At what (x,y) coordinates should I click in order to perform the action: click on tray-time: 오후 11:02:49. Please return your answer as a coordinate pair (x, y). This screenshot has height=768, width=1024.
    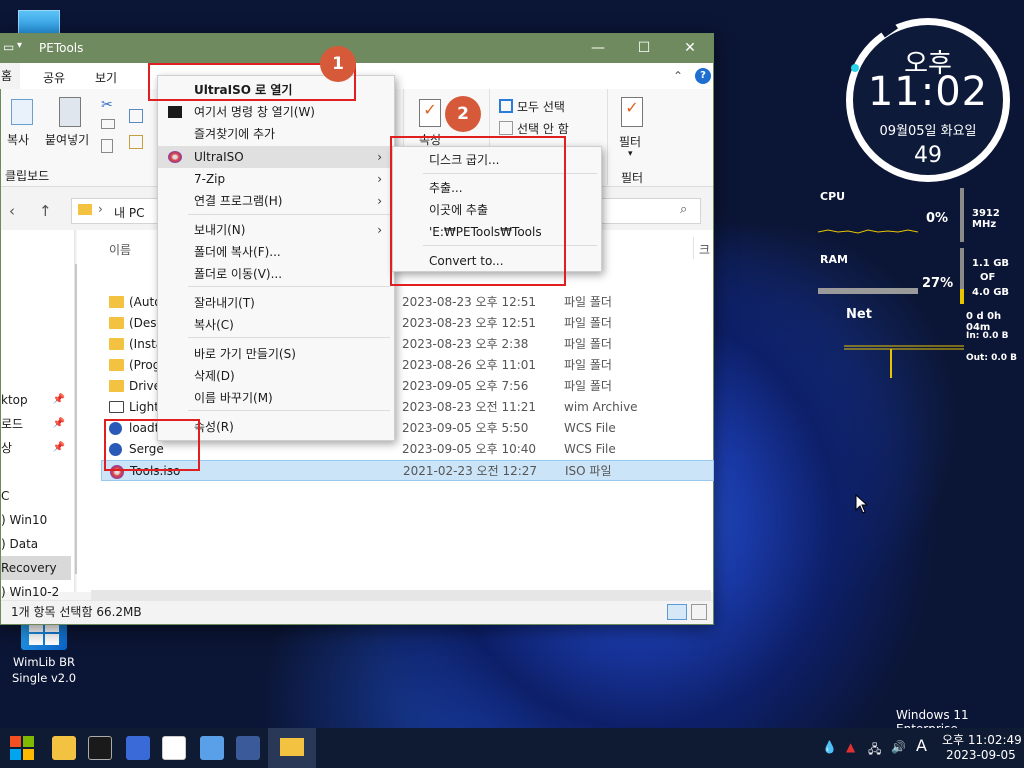
    Looking at the image, I should click on (982, 739).